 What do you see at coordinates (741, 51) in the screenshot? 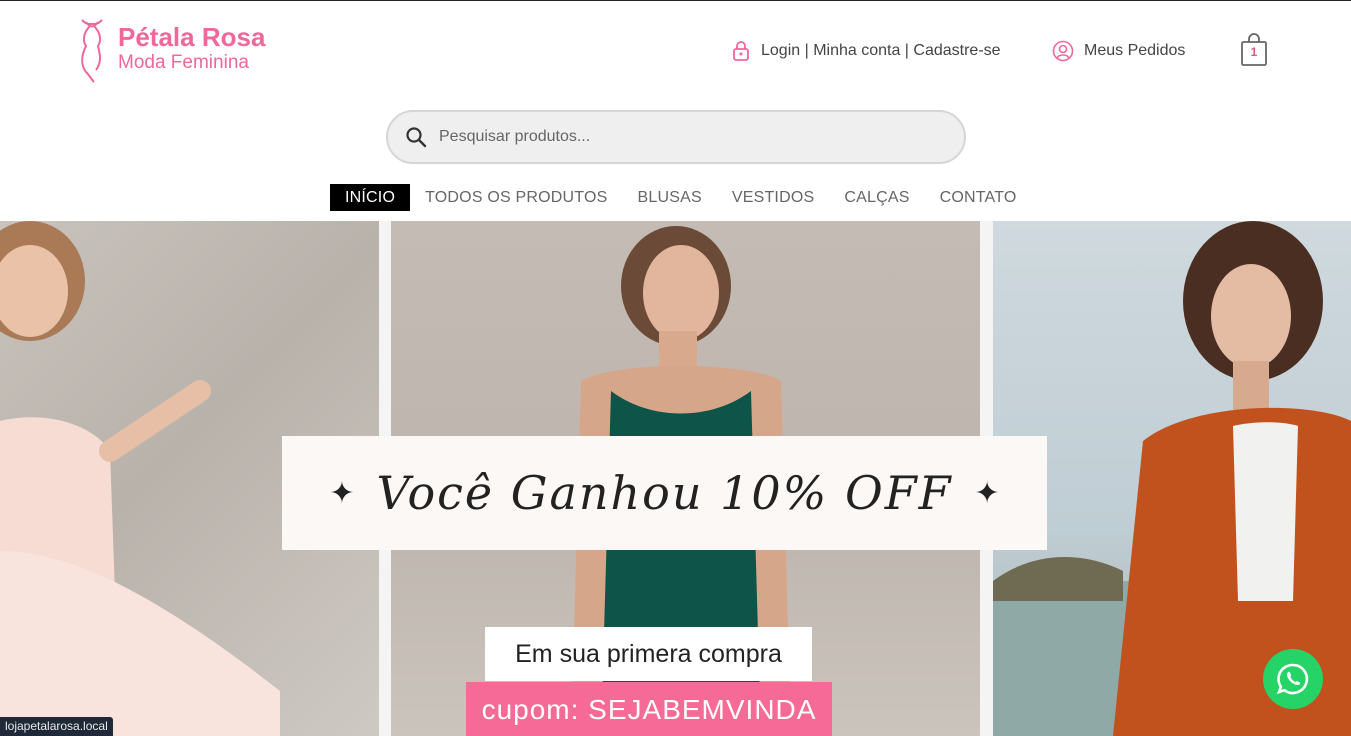
I see `lock-icon` at bounding box center [741, 51].